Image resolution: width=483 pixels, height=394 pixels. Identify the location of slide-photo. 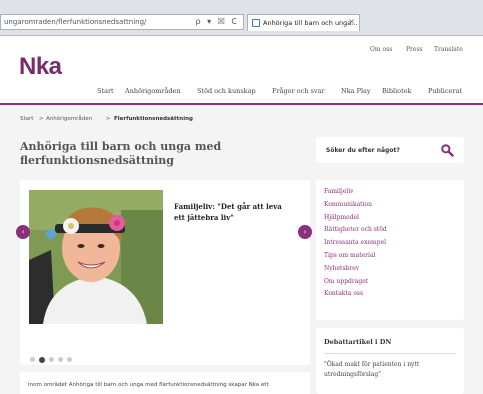
(96, 257).